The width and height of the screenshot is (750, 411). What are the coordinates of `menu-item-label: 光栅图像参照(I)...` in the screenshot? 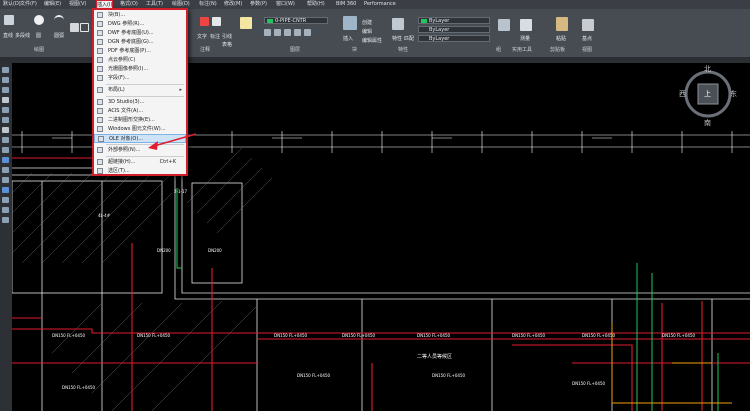 It's located at (128, 69).